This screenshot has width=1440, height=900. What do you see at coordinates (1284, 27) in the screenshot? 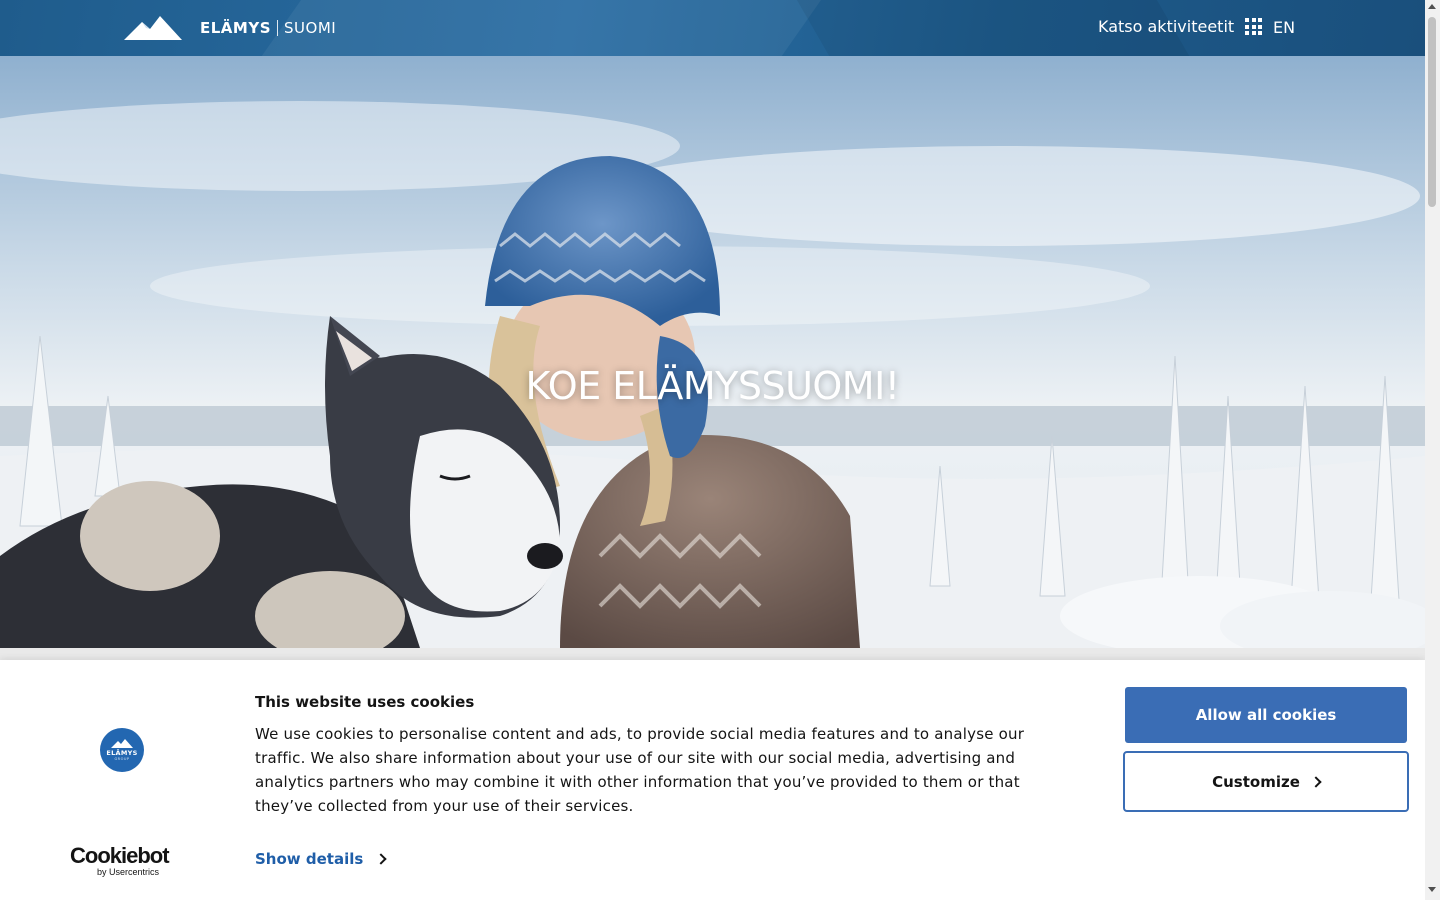
I see `language-switch: EN` at bounding box center [1284, 27].